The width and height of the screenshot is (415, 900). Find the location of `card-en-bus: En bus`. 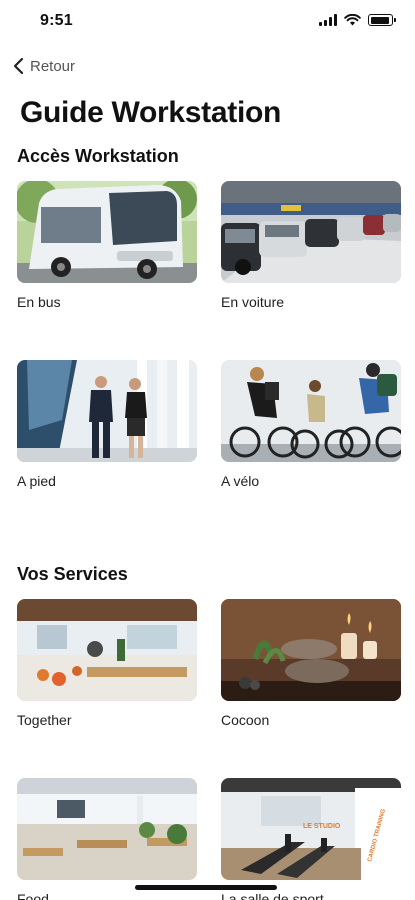

card-en-bus: En bus is located at coordinates (107, 245).